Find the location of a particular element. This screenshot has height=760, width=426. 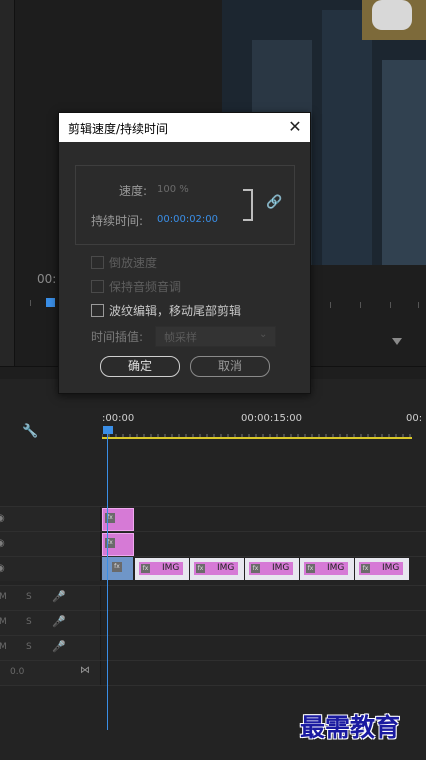

source-timecode: 00: is located at coordinates (47, 279).